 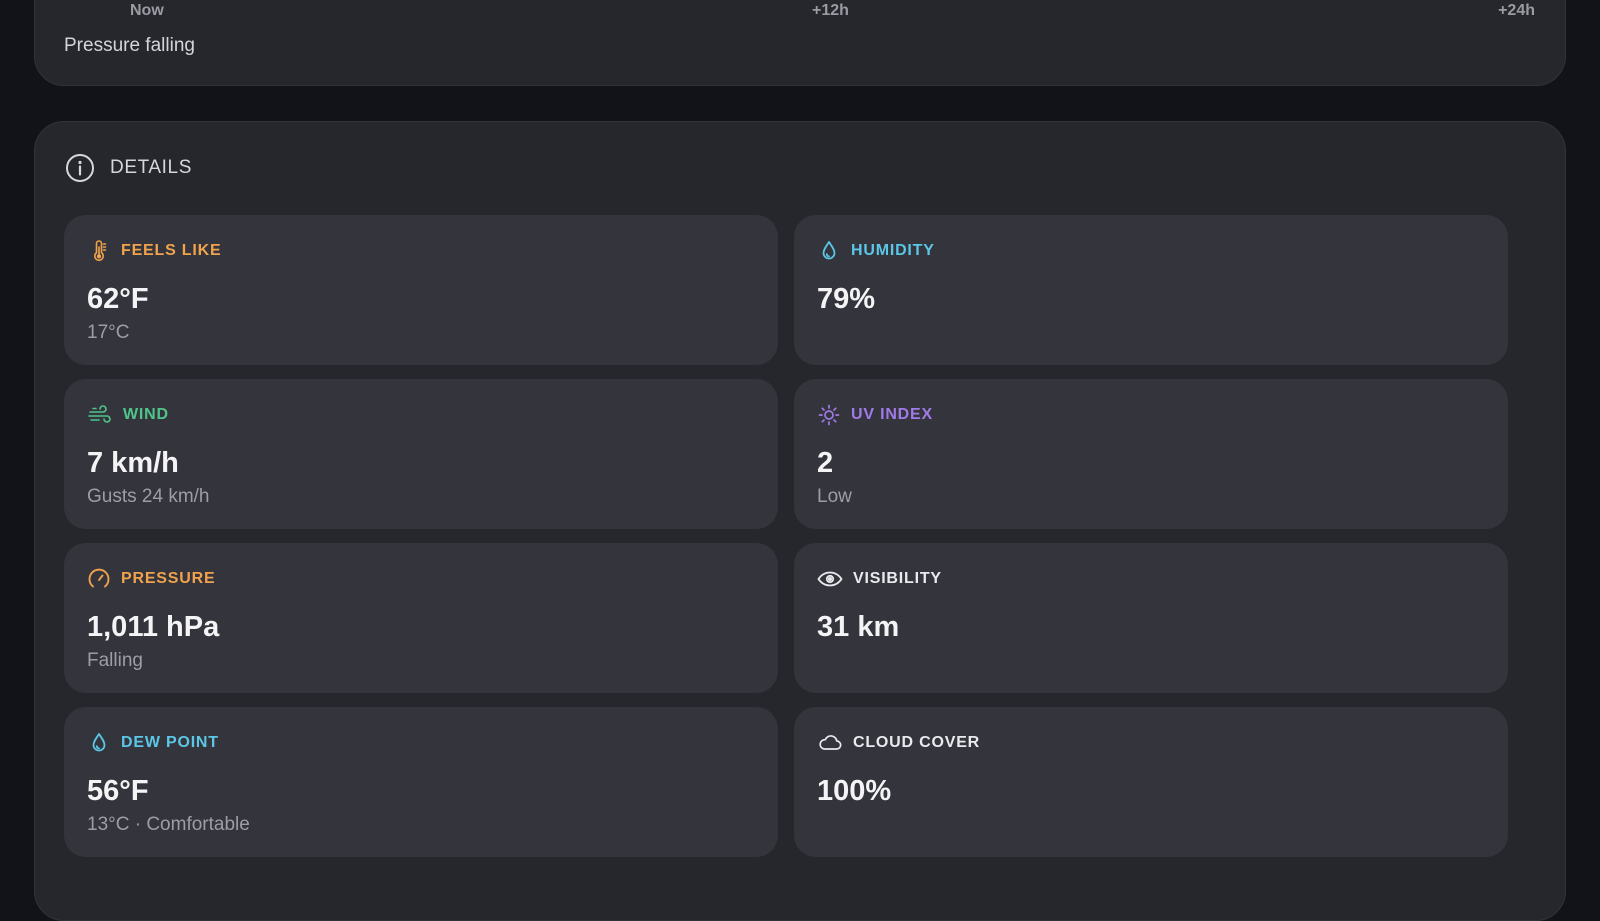 What do you see at coordinates (151, 167) in the screenshot?
I see `details-title: DETAILS` at bounding box center [151, 167].